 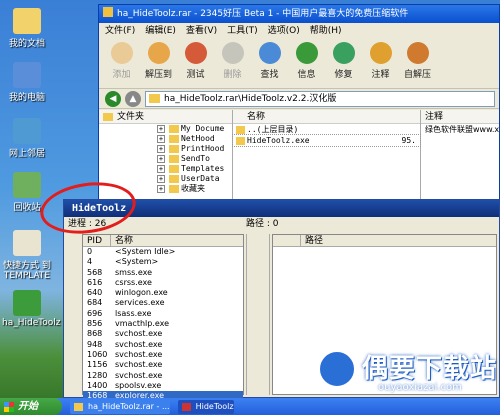 I want to click on tree-item: + NetHood, so click(x=165, y=139).